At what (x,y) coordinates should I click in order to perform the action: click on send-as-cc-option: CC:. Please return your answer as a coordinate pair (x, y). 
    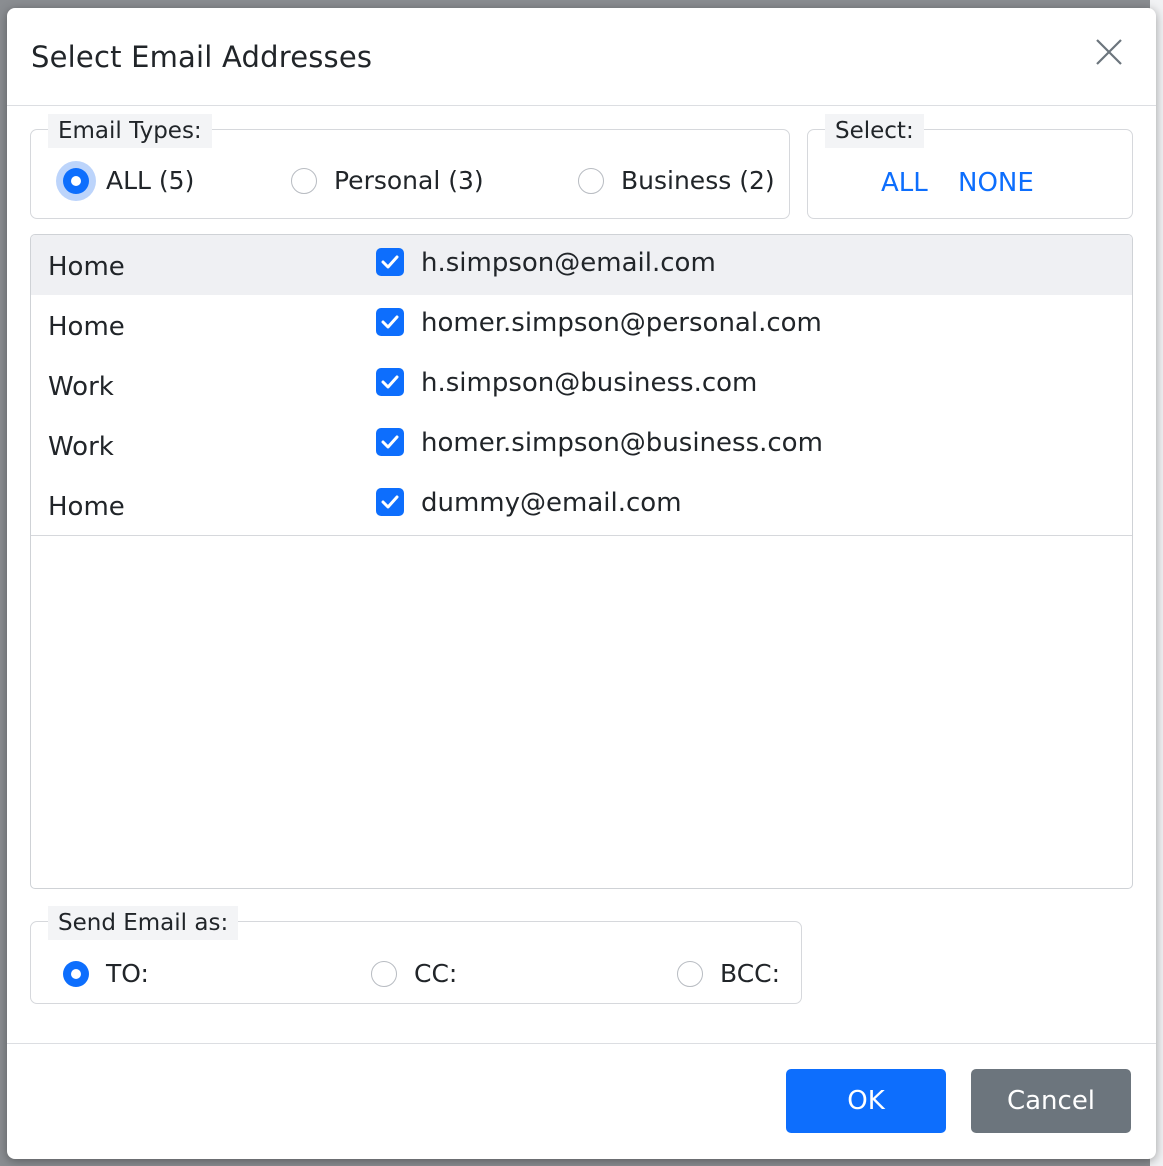
    Looking at the image, I should click on (414, 973).